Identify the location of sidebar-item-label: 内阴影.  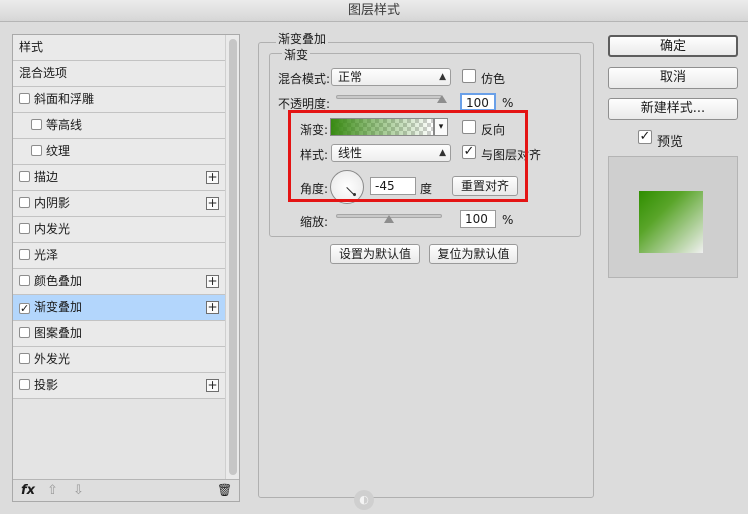
(52, 203).